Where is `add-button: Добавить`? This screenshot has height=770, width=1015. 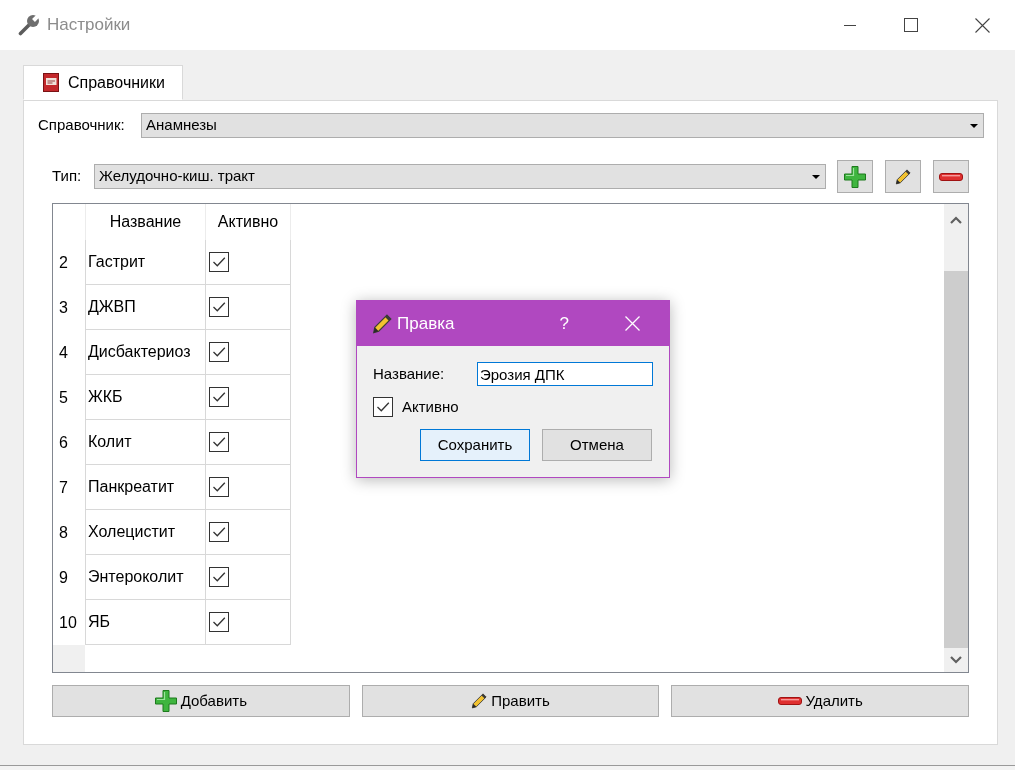
add-button: Добавить is located at coordinates (201, 701).